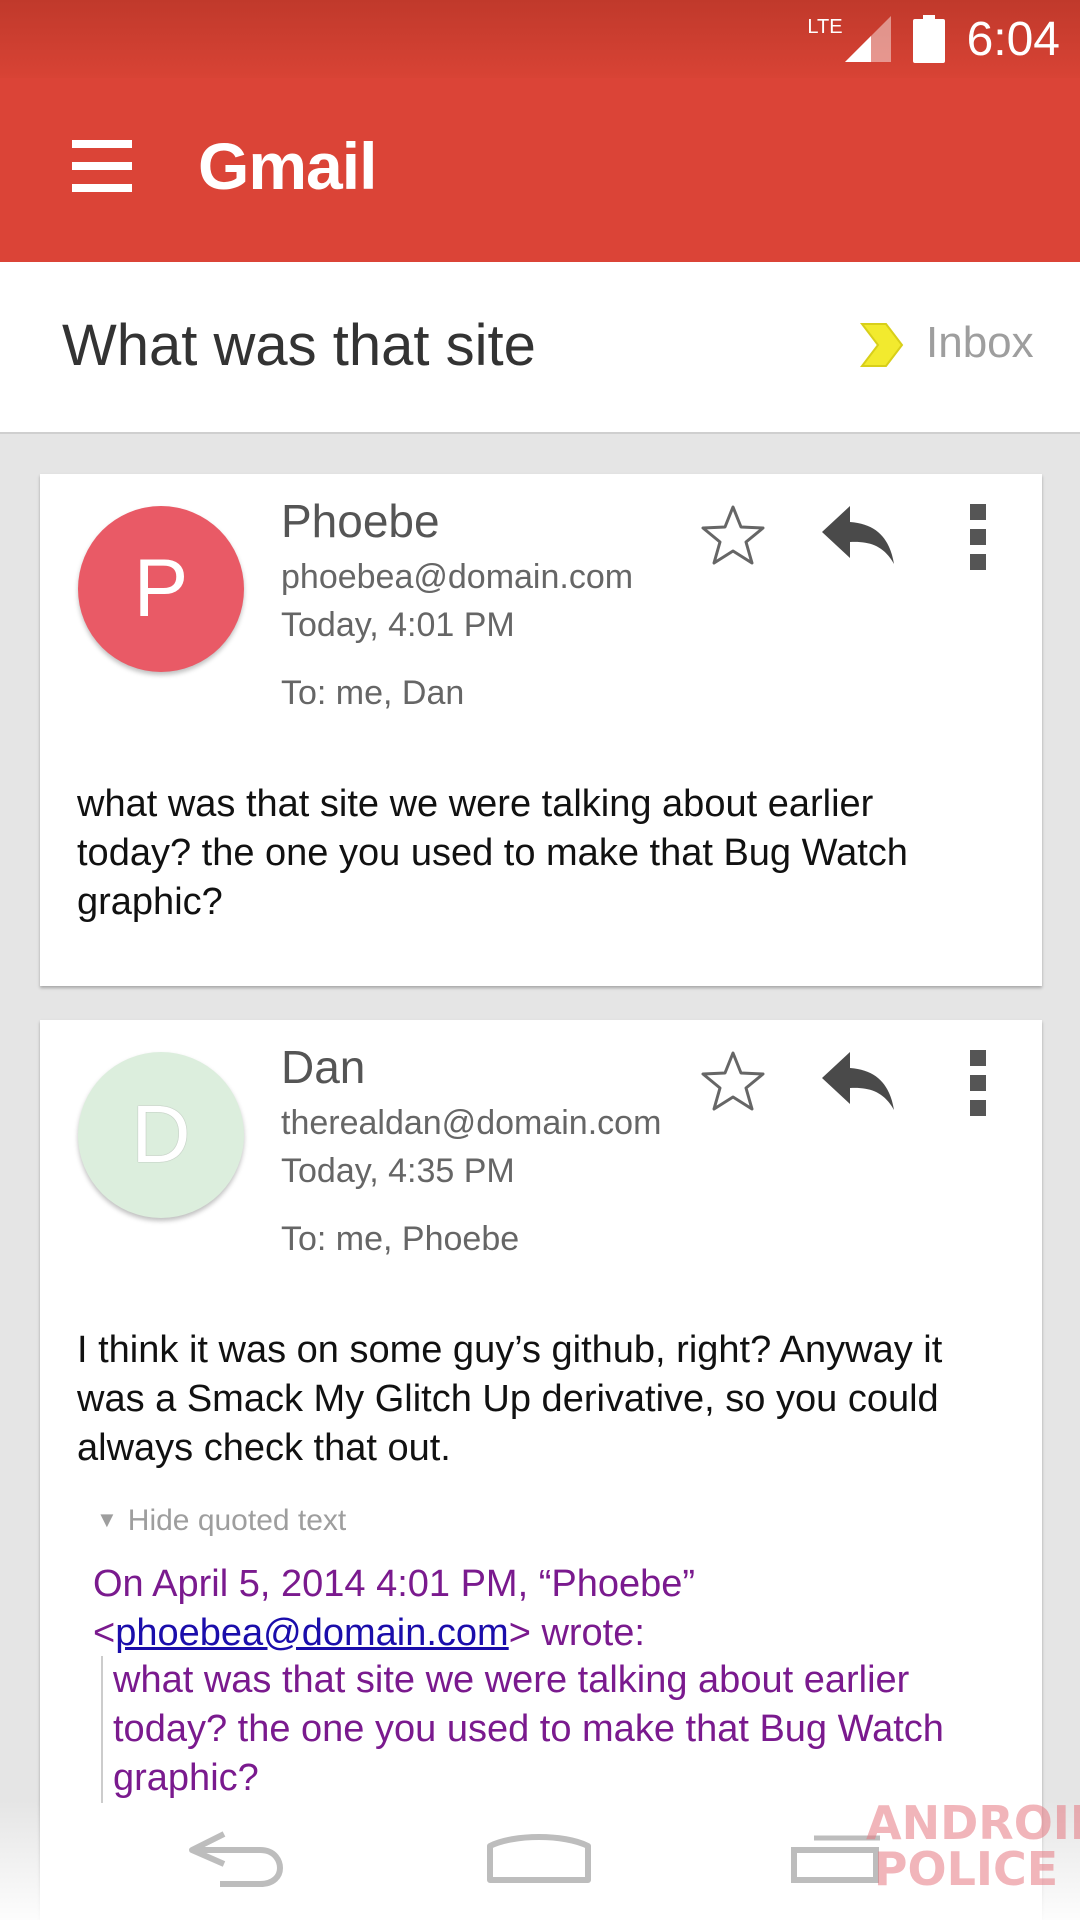  I want to click on back-icon, so click(234, 1858).